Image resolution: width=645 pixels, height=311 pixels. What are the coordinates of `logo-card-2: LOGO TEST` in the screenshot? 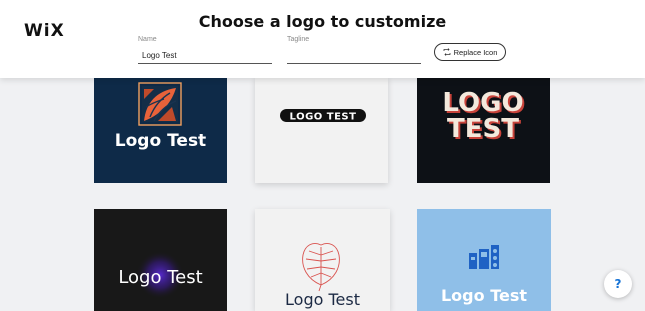 It's located at (321, 130).